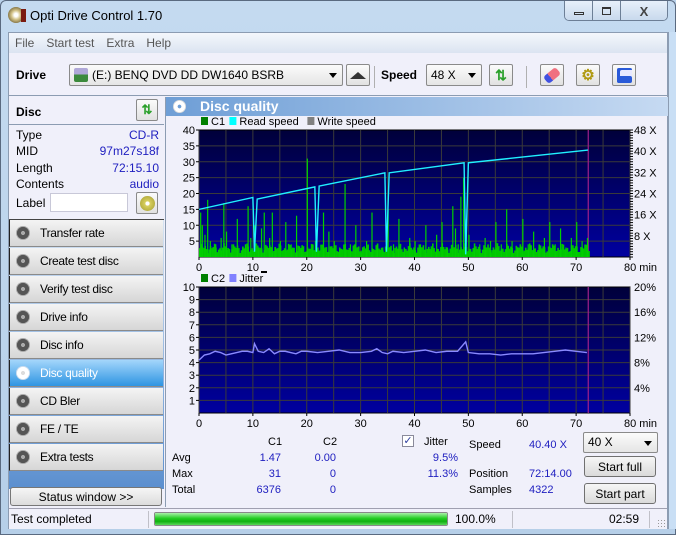  I want to click on drive-select: (E:) BENQ DVD DD DW1640 BSRB, so click(206, 75).